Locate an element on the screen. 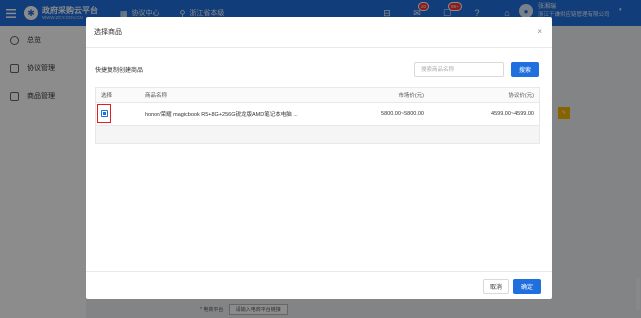 Image resolution: width=641 pixels, height=318 pixels. agreement-price: 4599.00~4599.00 is located at coordinates (512, 114).